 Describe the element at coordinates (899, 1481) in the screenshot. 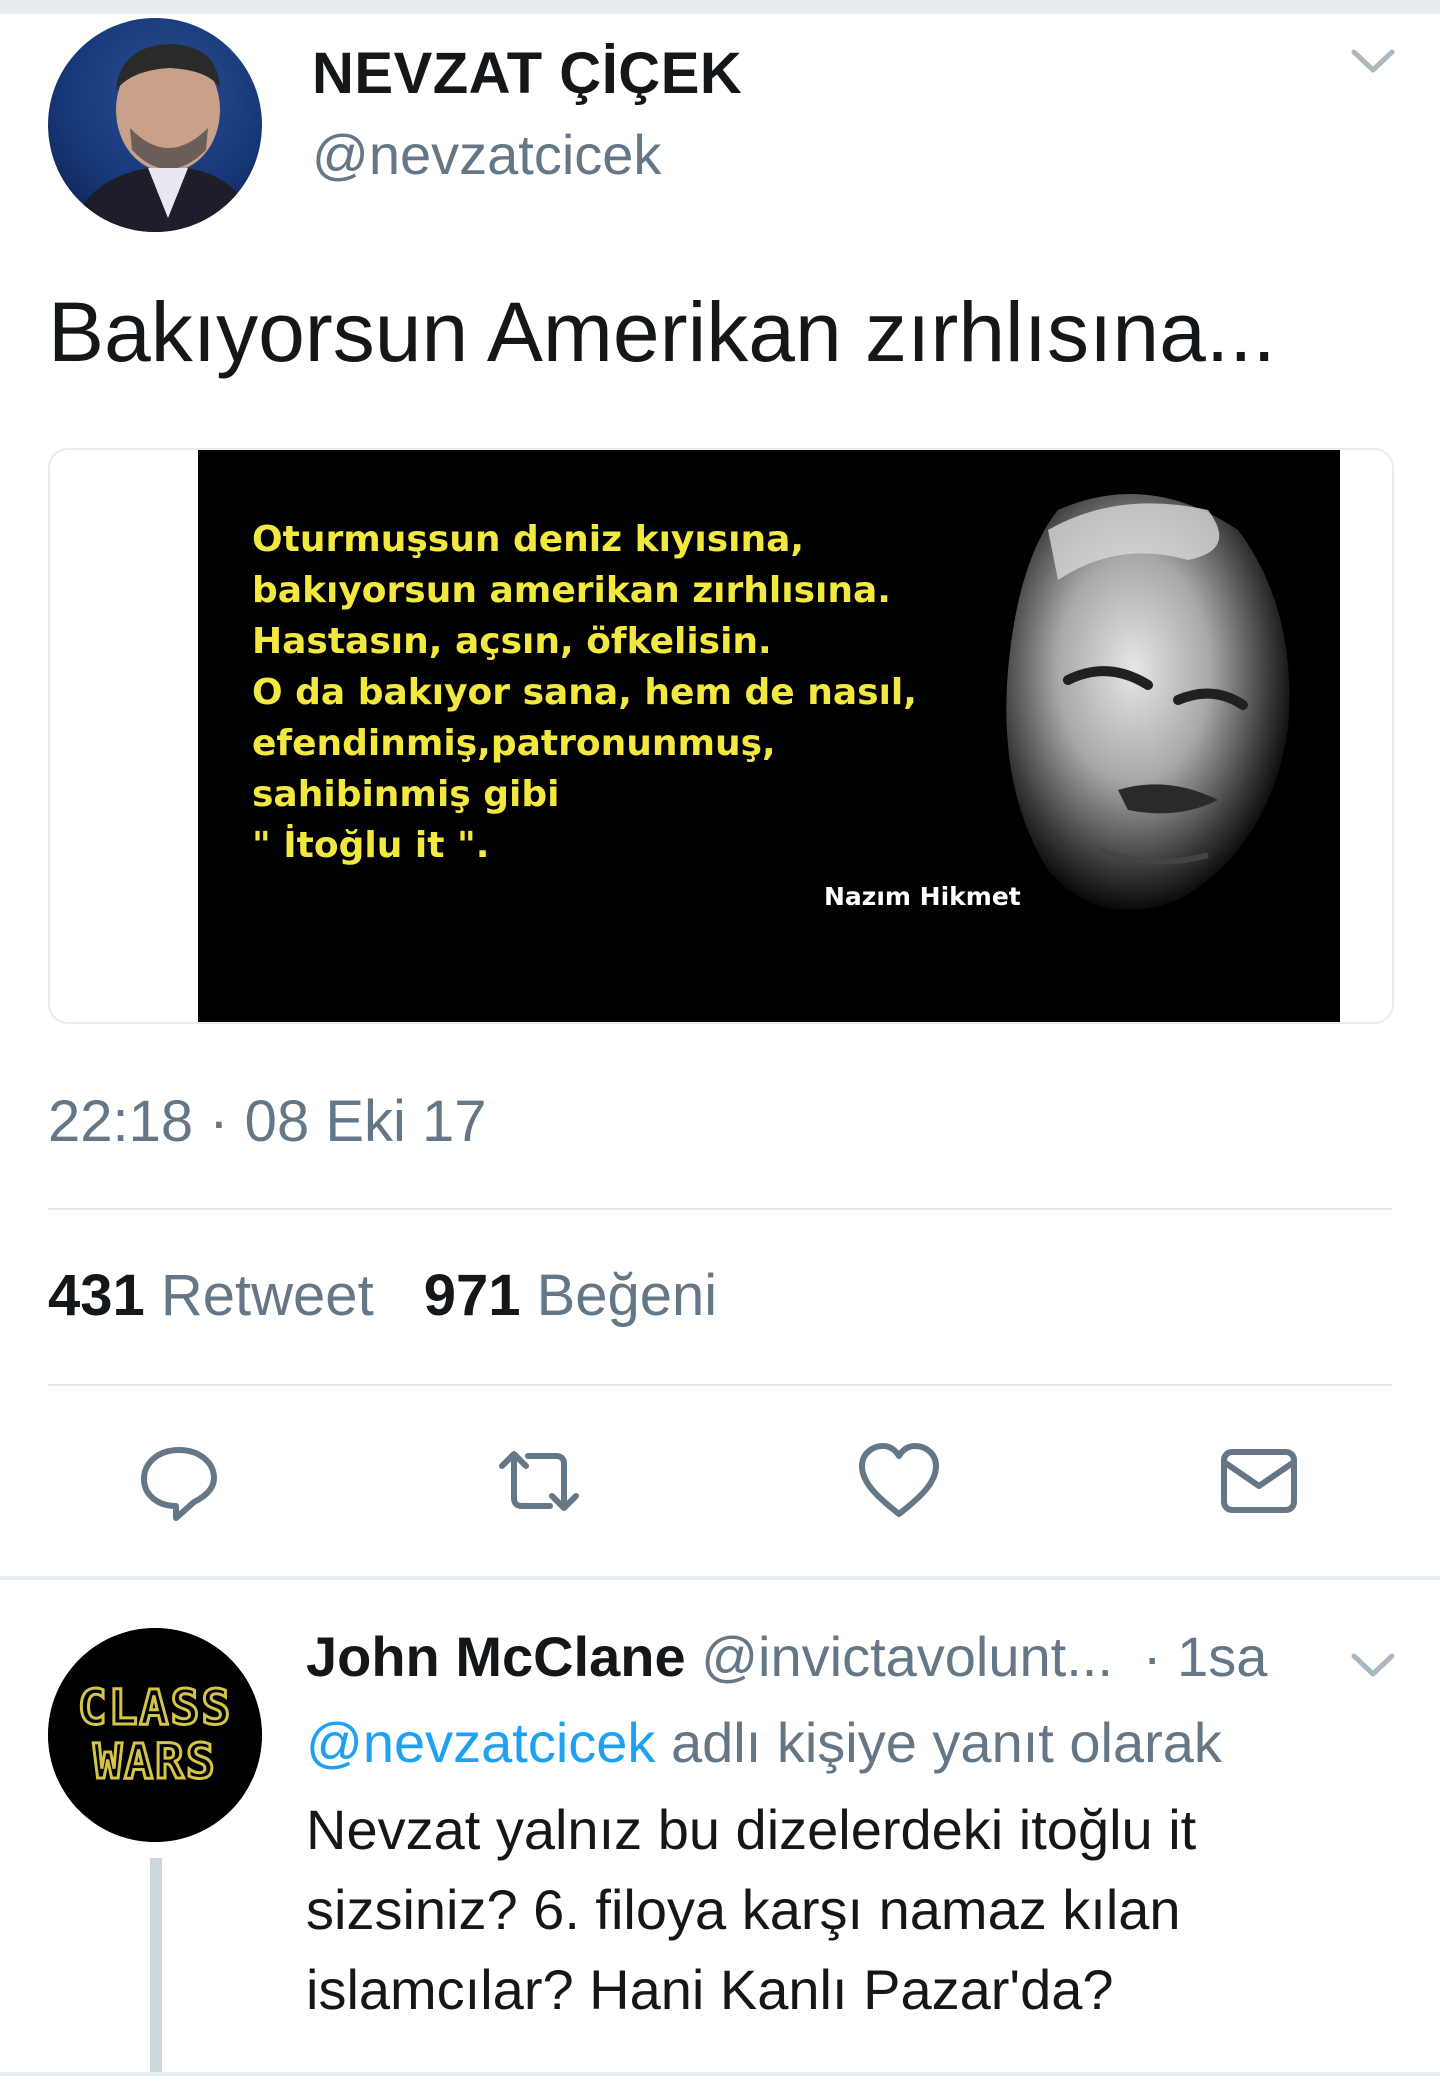

I see `heart-icon` at that location.